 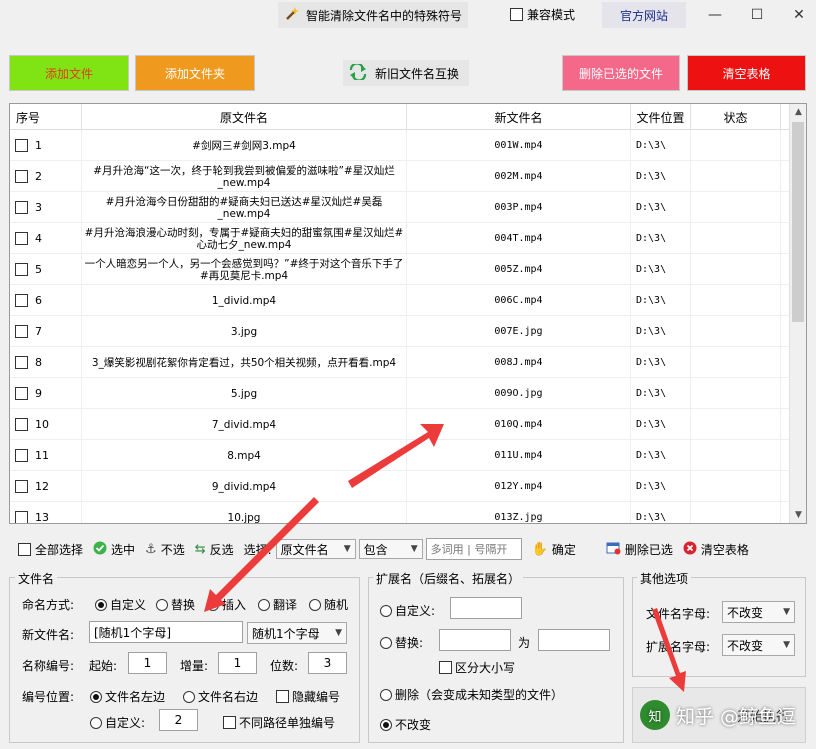 What do you see at coordinates (621, 73) in the screenshot?
I see `delete-selected-files-button: 删除已选的文件` at bounding box center [621, 73].